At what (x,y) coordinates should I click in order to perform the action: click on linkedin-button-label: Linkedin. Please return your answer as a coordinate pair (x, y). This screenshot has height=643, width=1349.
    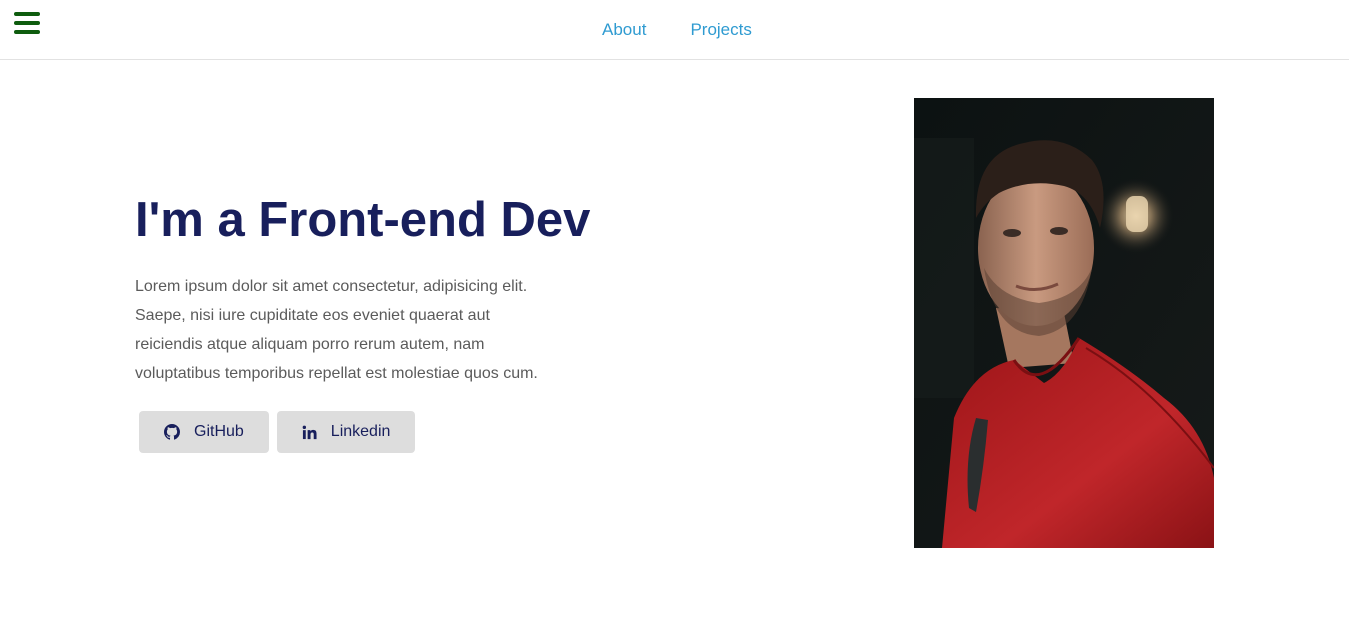
    Looking at the image, I should click on (360, 431).